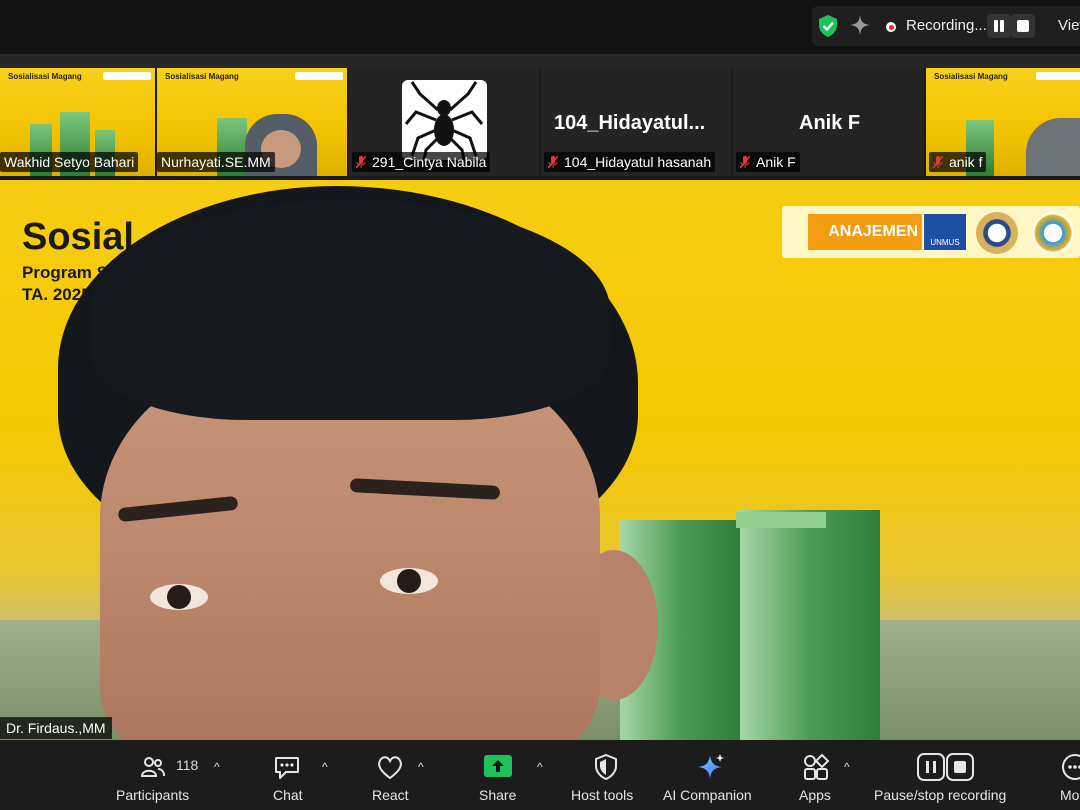 The width and height of the screenshot is (1080, 810). I want to click on react-options-caret: ^, so click(421, 767).